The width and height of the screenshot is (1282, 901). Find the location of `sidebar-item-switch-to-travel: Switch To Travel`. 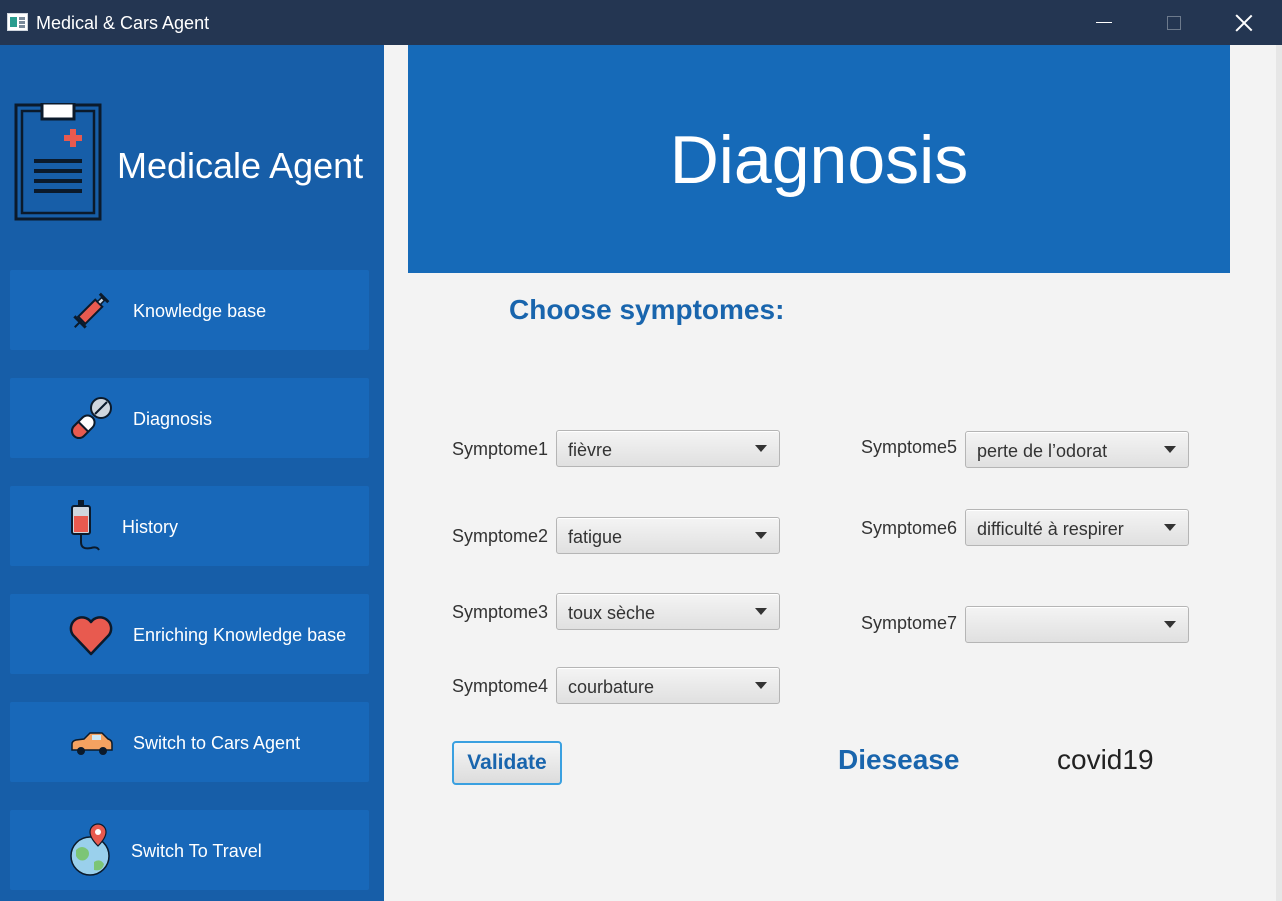

sidebar-item-switch-to-travel: Switch To Travel is located at coordinates (189, 850).